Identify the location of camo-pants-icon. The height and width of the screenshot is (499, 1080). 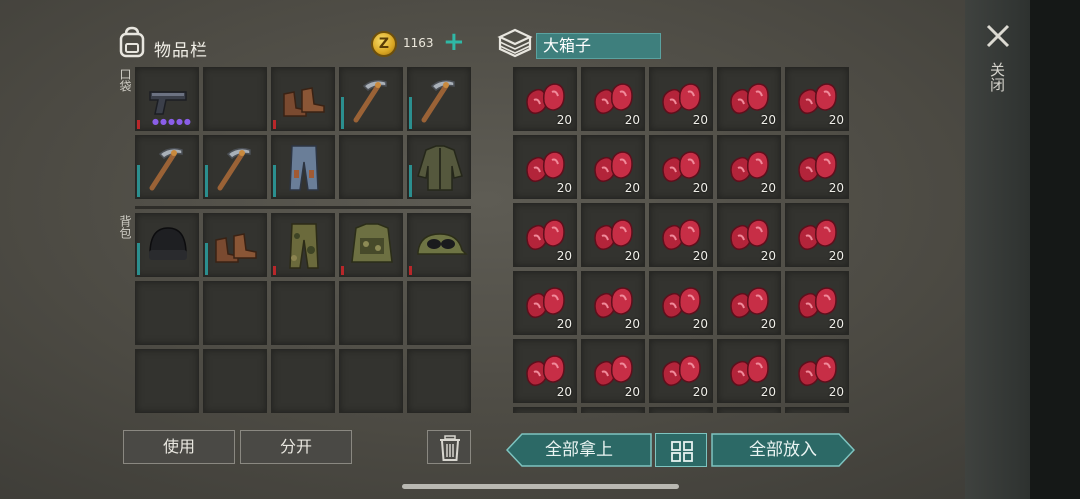
(304, 246).